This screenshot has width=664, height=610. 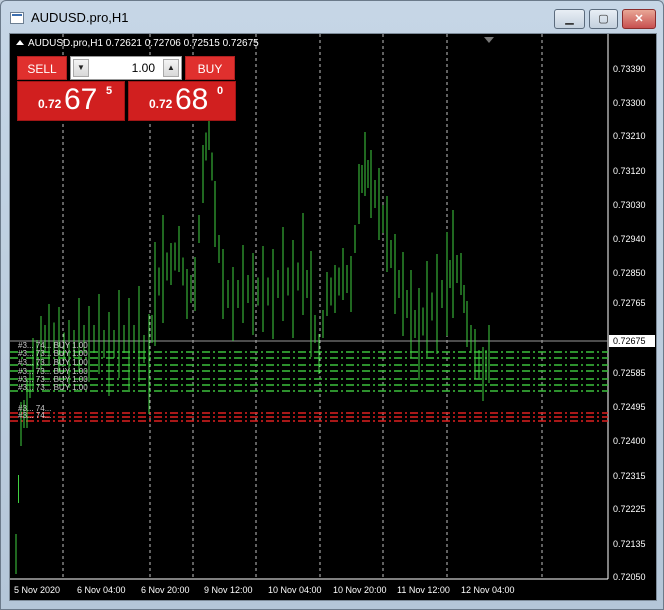 What do you see at coordinates (629, 136) in the screenshot?
I see `price-axis-label: 0.73210` at bounding box center [629, 136].